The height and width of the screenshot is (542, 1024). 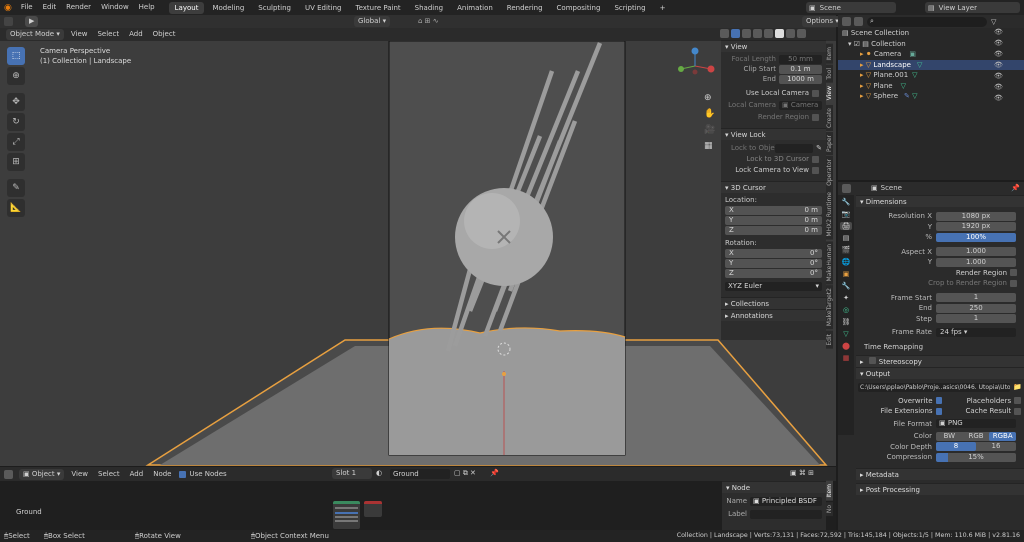 I want to click on node-name-field: ▣ Principled BSDF, so click(x=786, y=501).